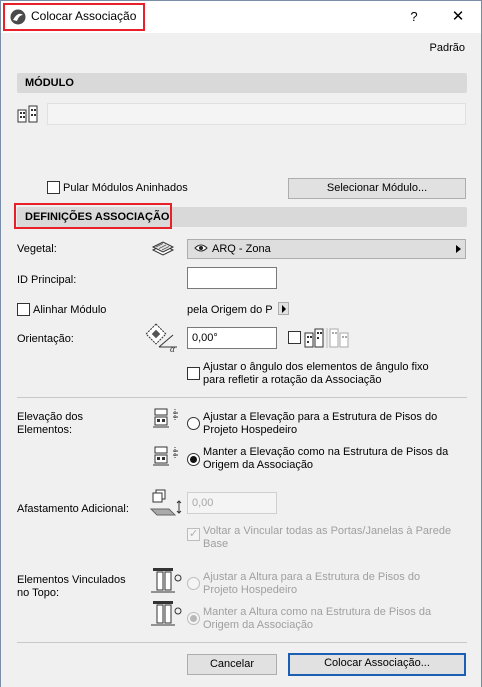  I want to click on module-section-header: MÓDULO, so click(242, 83).